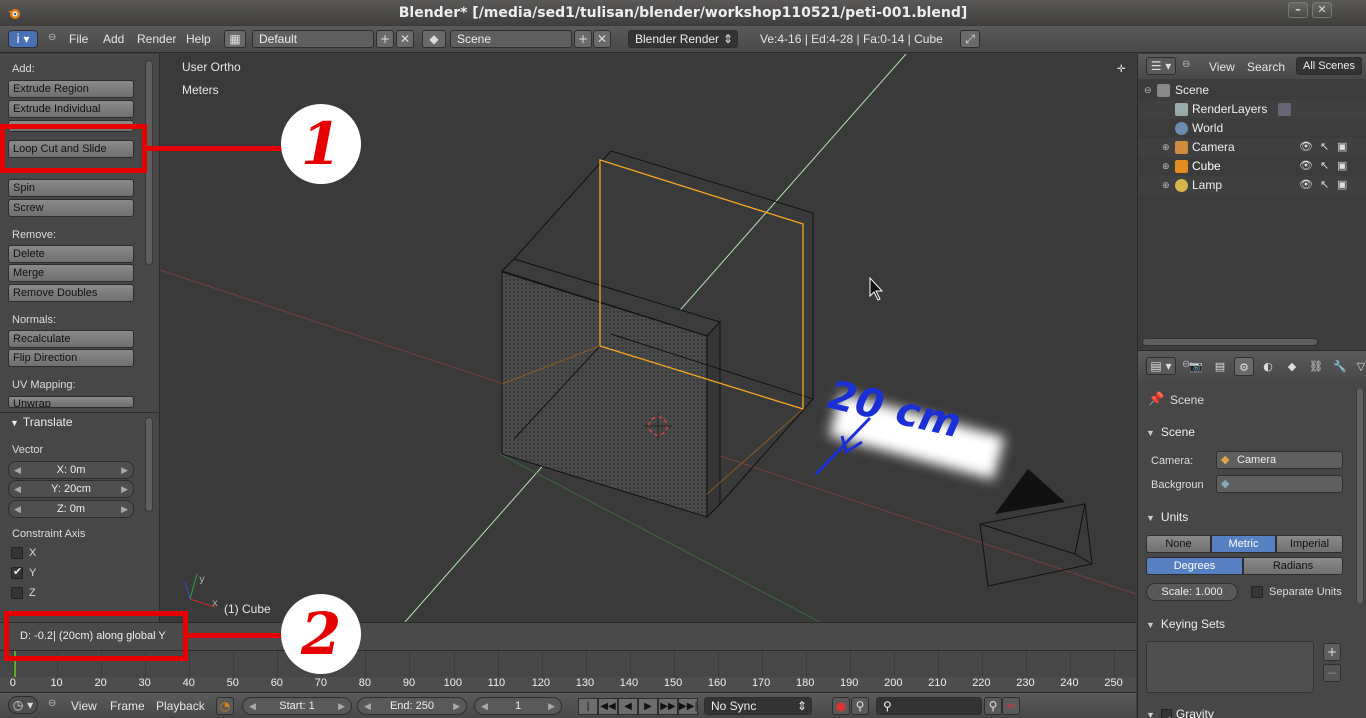 The height and width of the screenshot is (718, 1366). What do you see at coordinates (225, 706) in the screenshot?
I see `preview-range-icon: ◔` at bounding box center [225, 706].